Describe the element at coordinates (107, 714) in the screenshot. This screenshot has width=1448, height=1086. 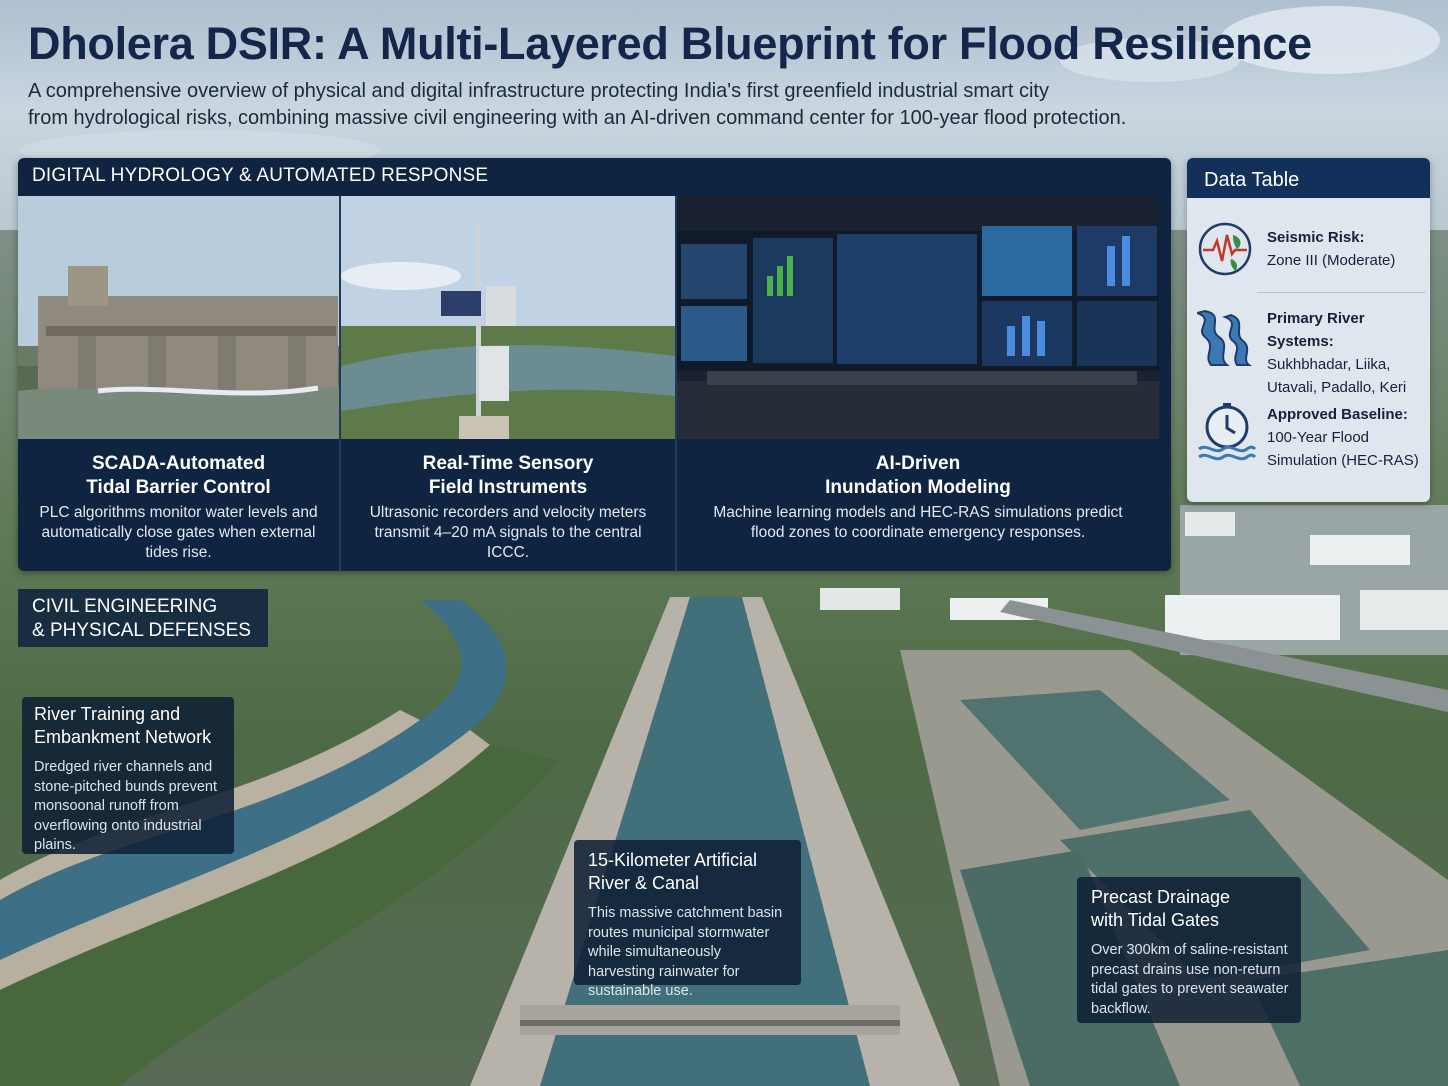
I see `info-title-line: River Training and` at that location.